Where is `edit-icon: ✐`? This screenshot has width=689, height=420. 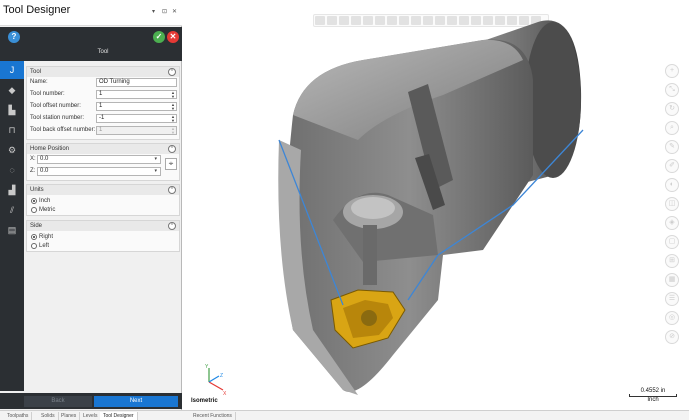
edit-icon: ✐ is located at coordinates (672, 166).